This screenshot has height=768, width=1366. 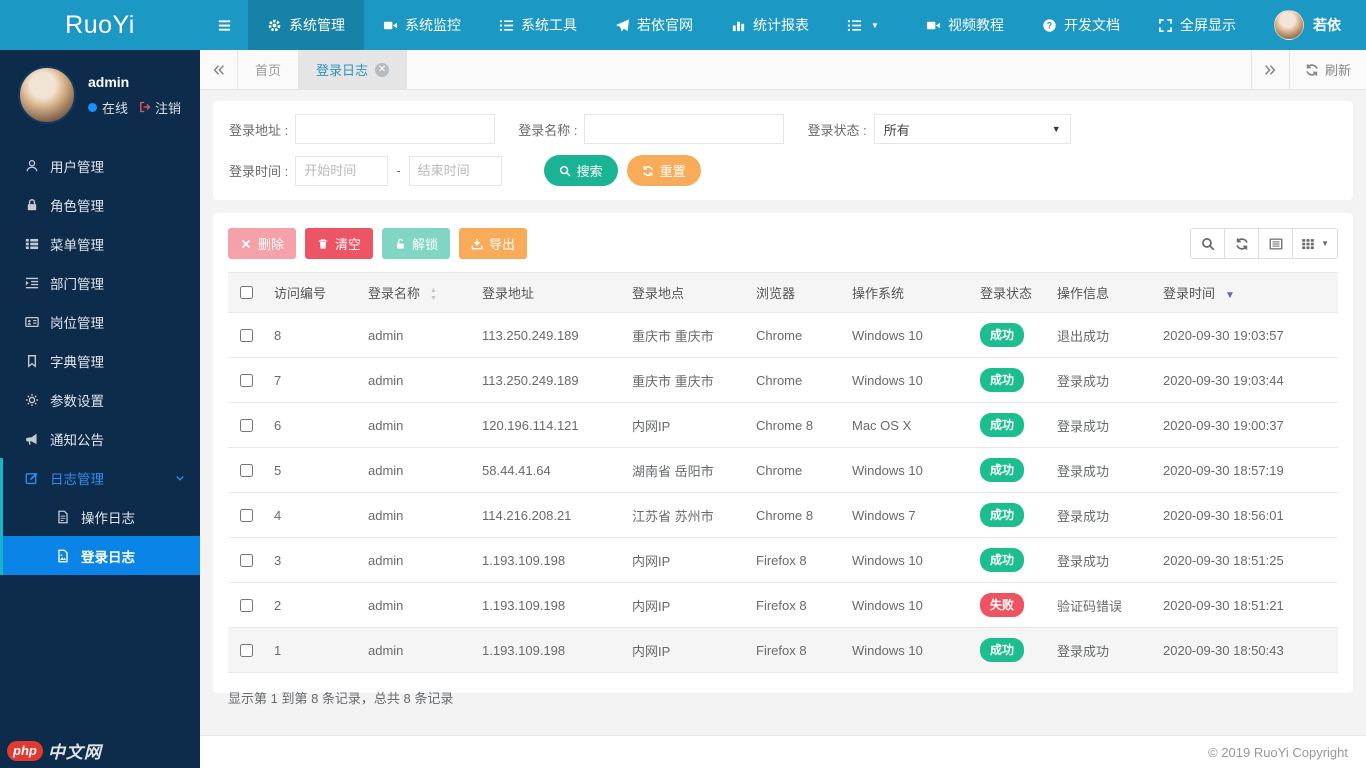 I want to click on nav-right-item-开发文档: ? 开发文档, so click(x=1081, y=25).